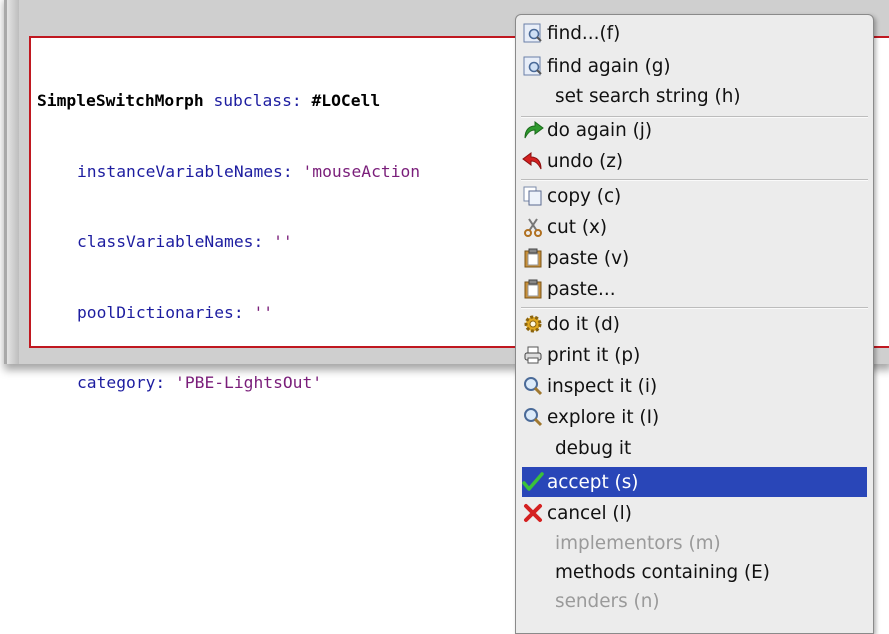 Image resolution: width=889 pixels, height=634 pixels. Describe the element at coordinates (602, 386) in the screenshot. I see `menu-item-label: inspect it (i)` at that location.